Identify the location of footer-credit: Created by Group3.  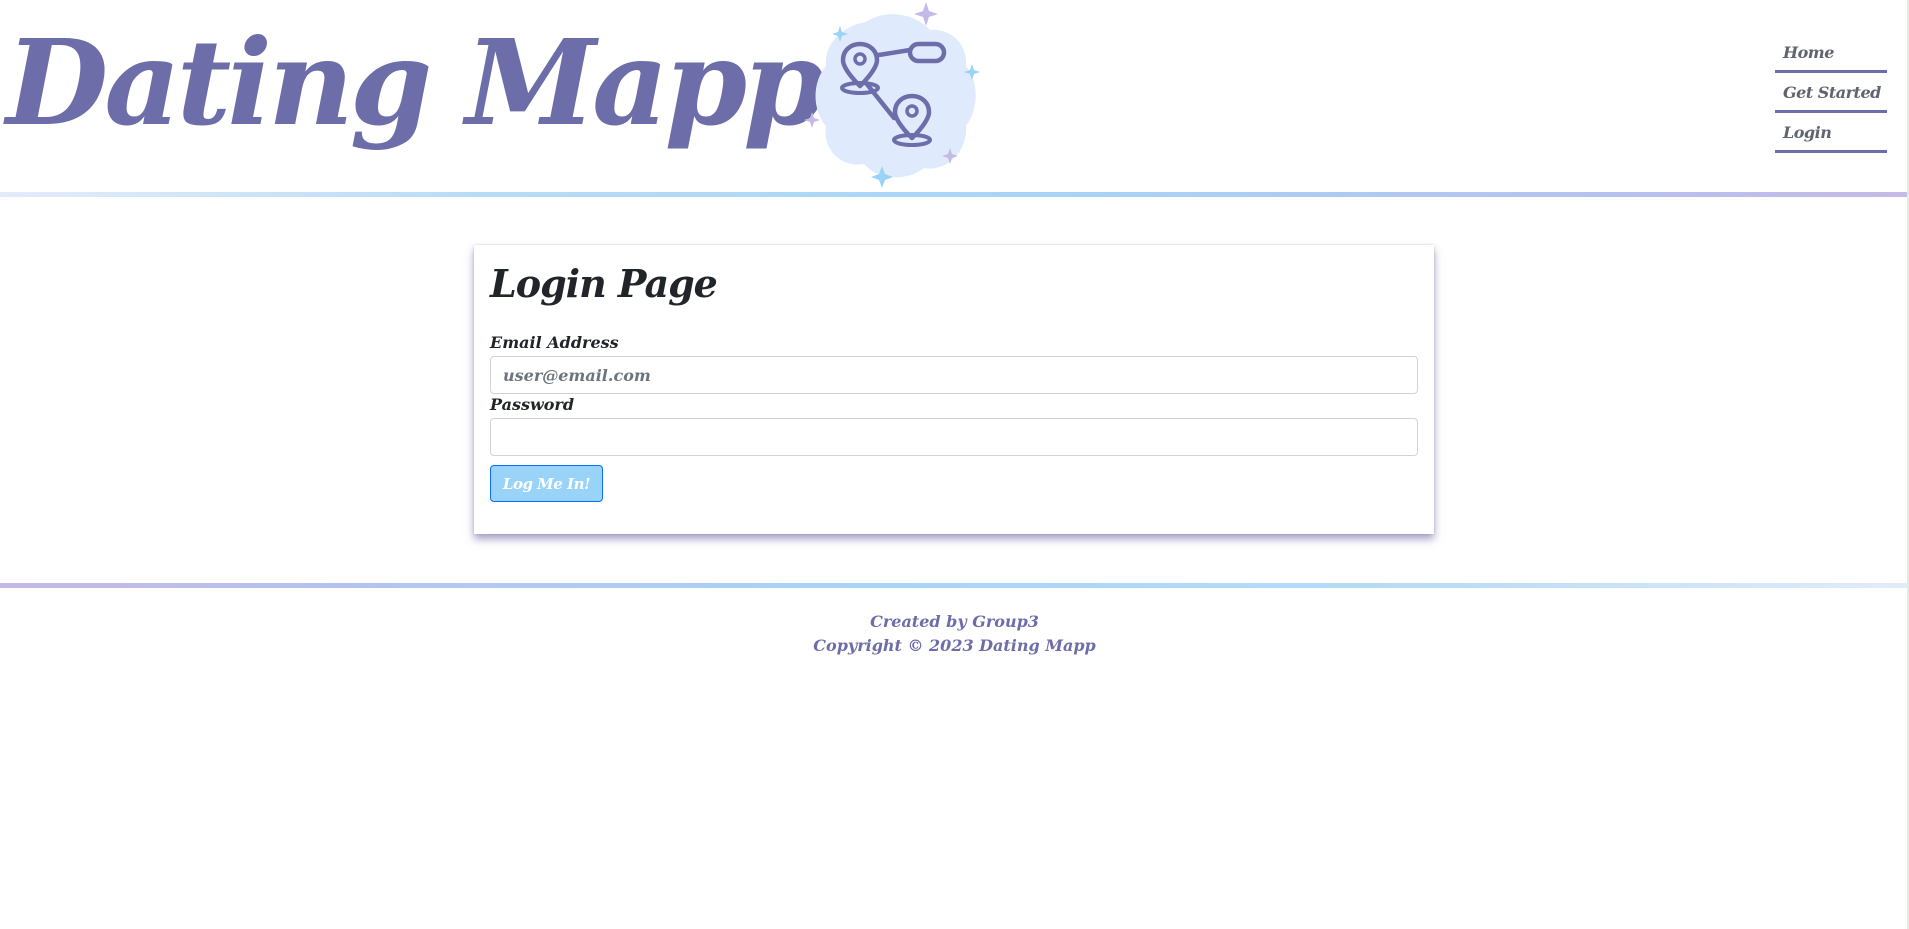
(954, 621).